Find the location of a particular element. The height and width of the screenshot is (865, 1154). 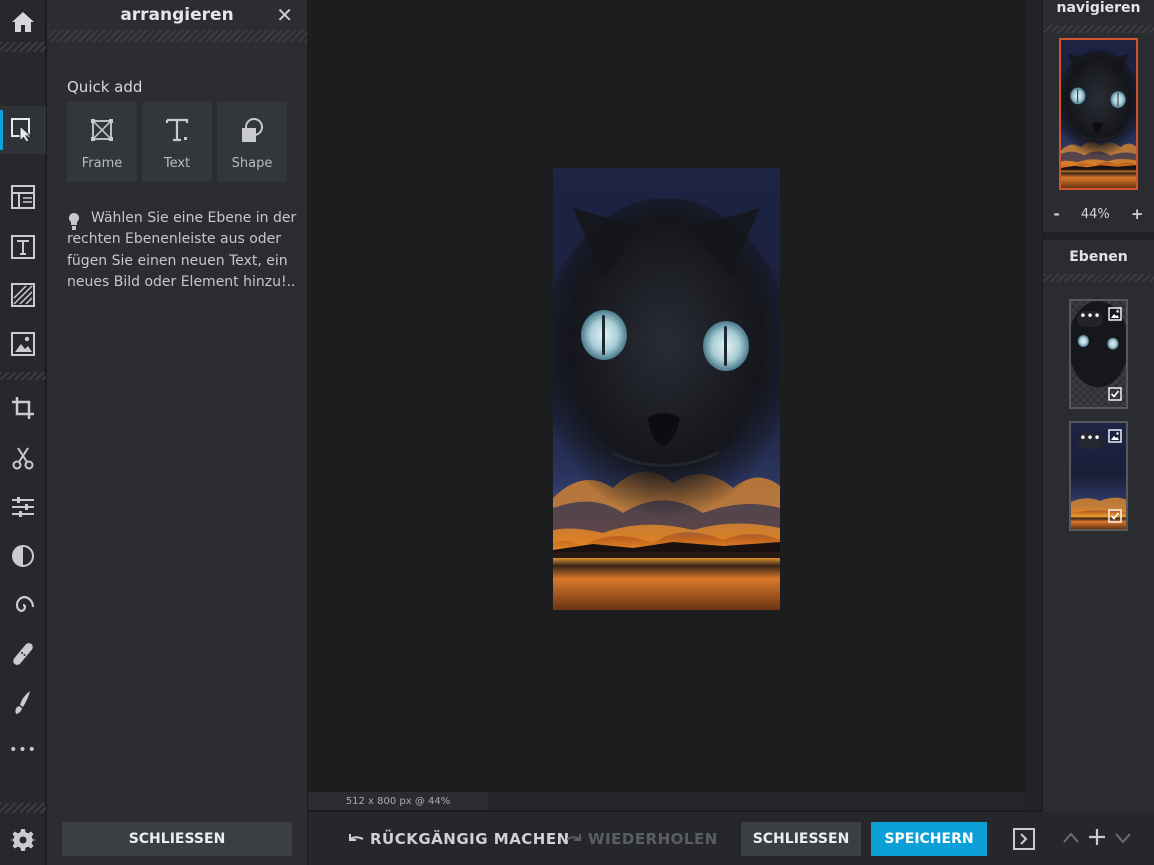

retouch-tool-button is located at coordinates (23, 654).